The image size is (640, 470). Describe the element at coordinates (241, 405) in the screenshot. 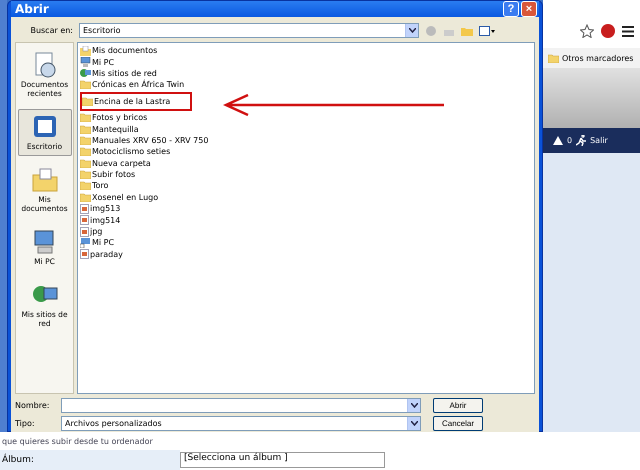

I see `filename-field` at that location.